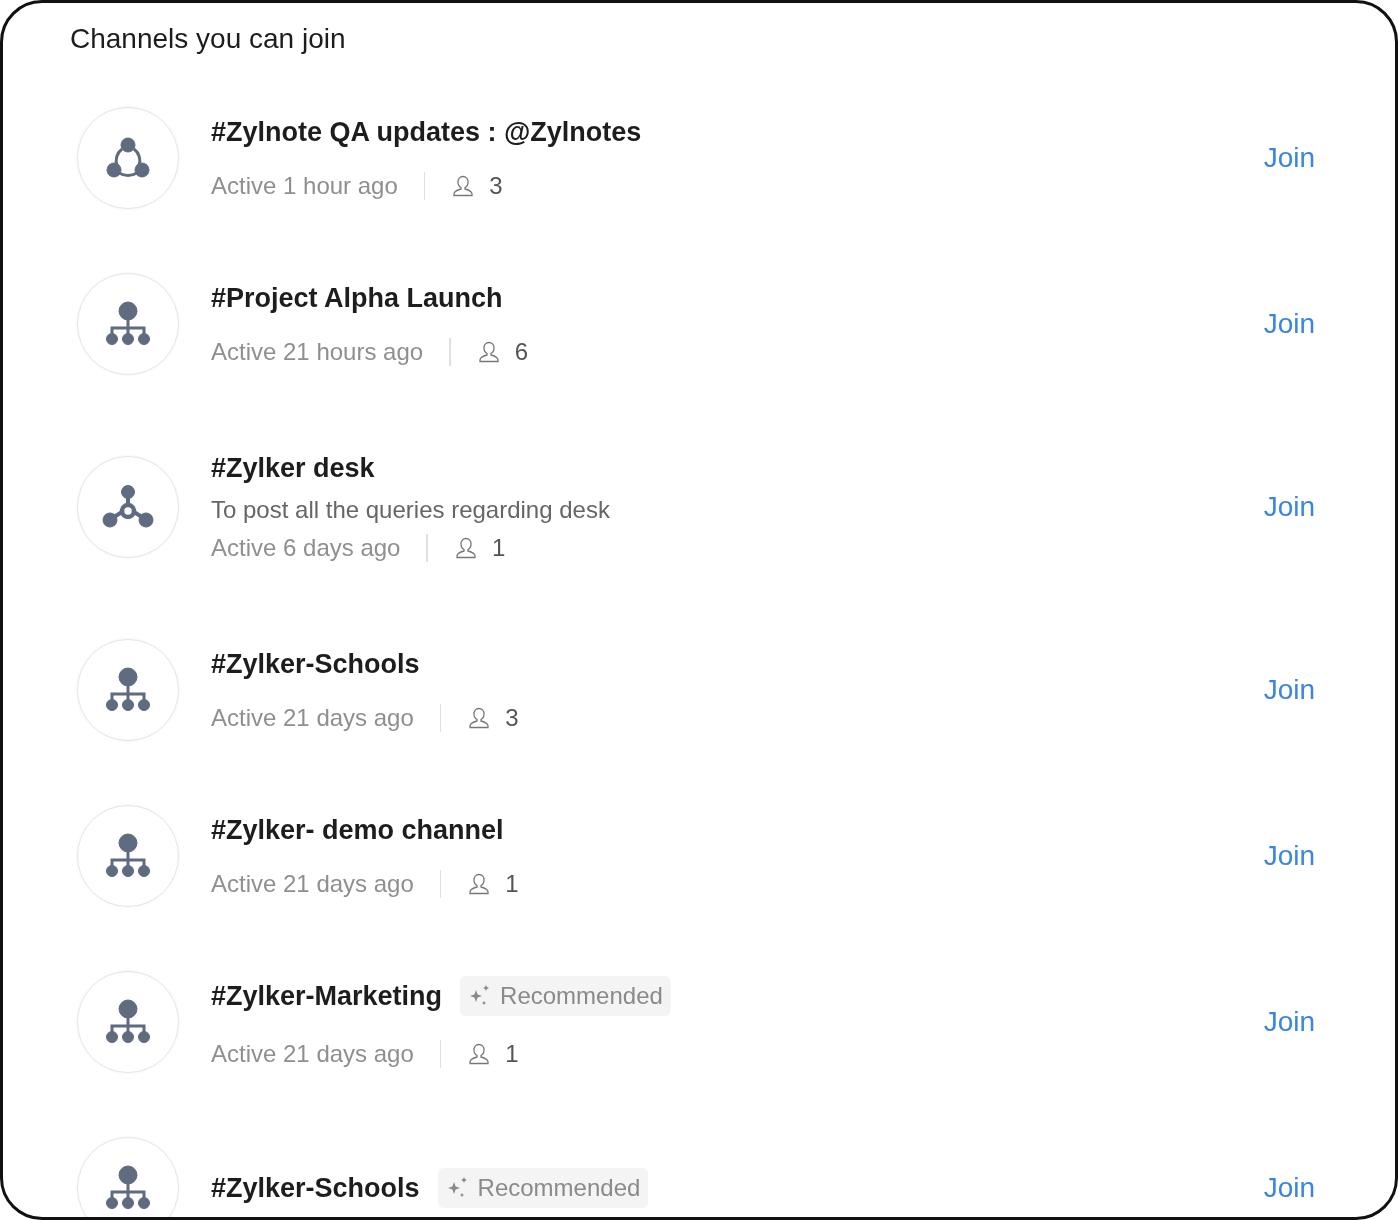 Image resolution: width=1398 pixels, height=1220 pixels. I want to click on last-active-text: Active 6 days ago, so click(306, 547).